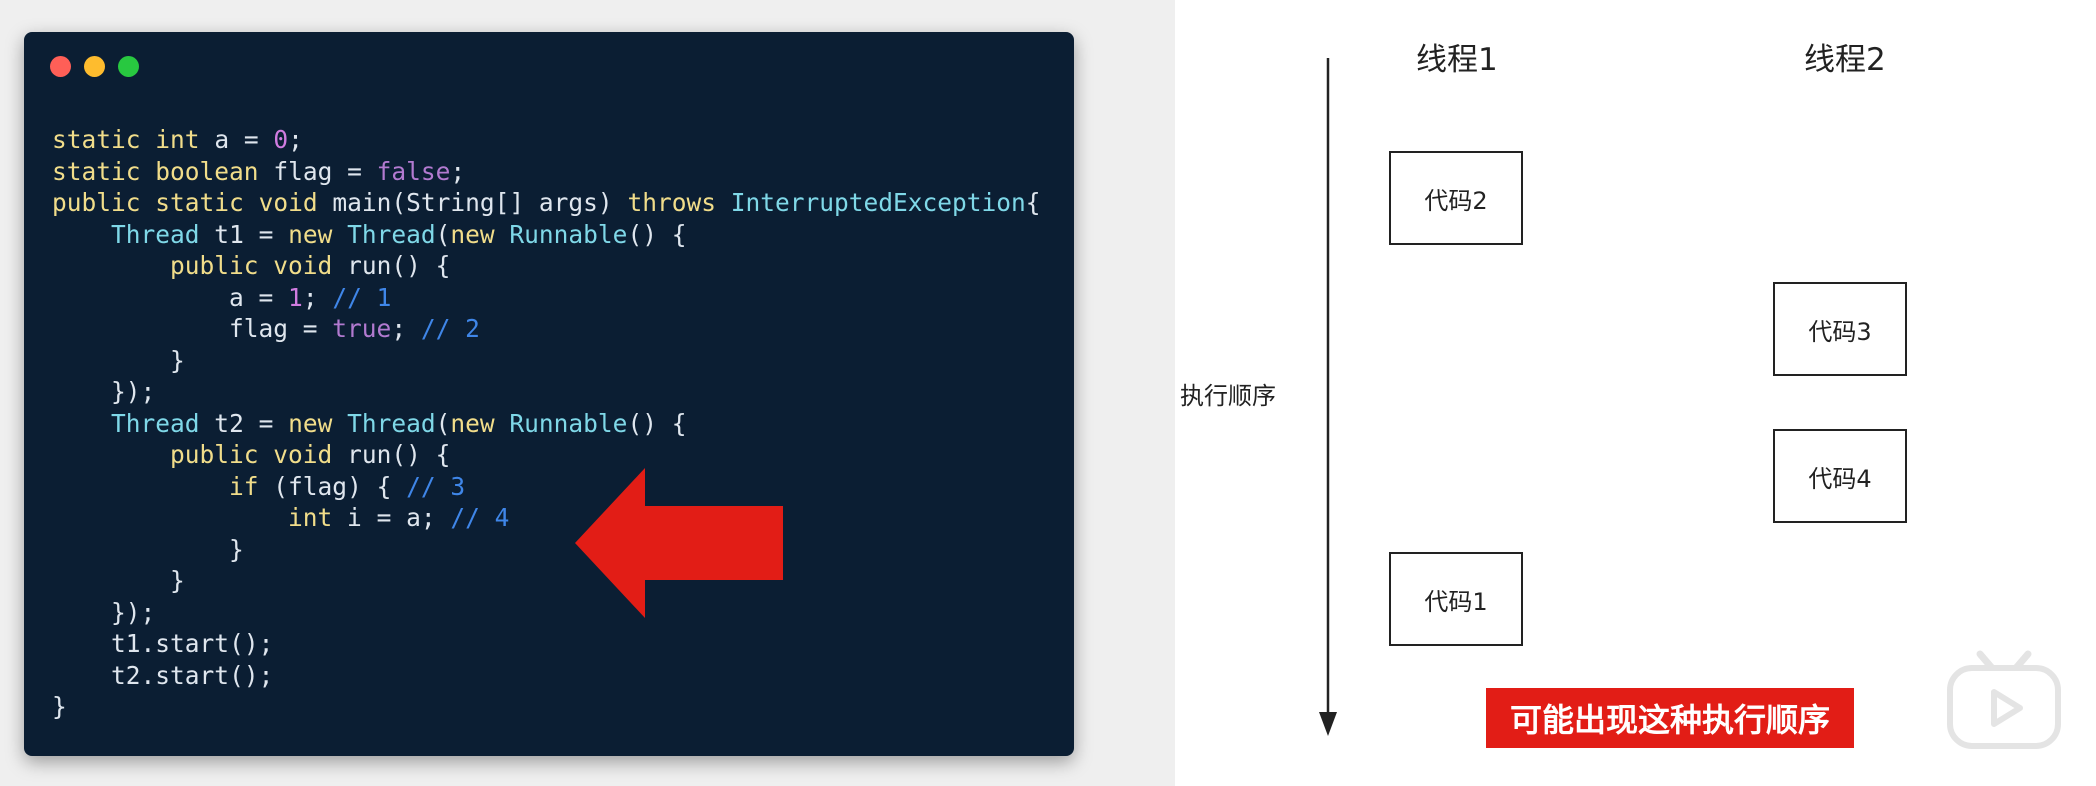 The width and height of the screenshot is (2096, 786). I want to click on code2-label: 代码2, so click(1456, 200).